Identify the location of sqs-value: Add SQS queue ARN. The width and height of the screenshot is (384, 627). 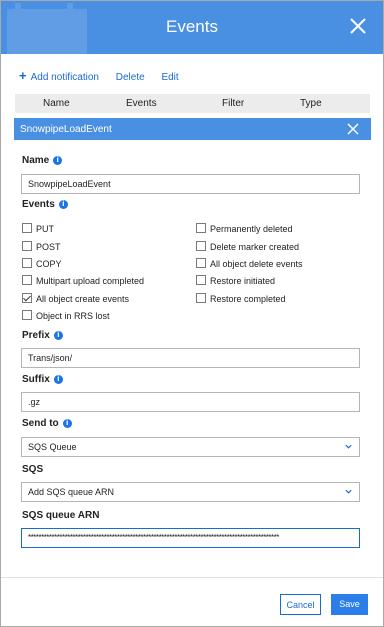
(71, 492).